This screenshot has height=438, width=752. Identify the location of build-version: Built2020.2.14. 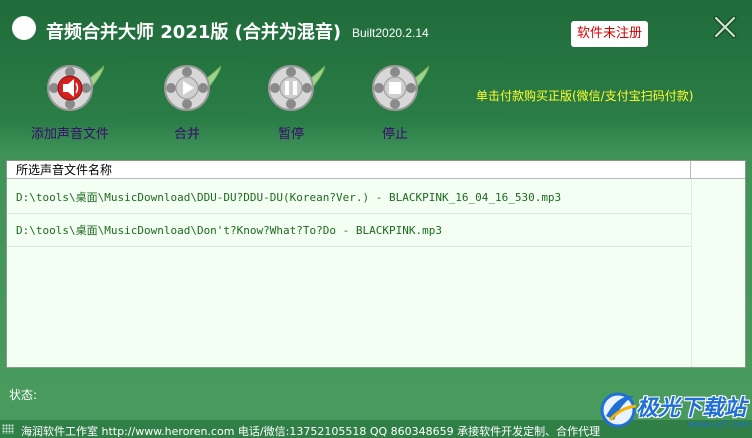
(390, 33).